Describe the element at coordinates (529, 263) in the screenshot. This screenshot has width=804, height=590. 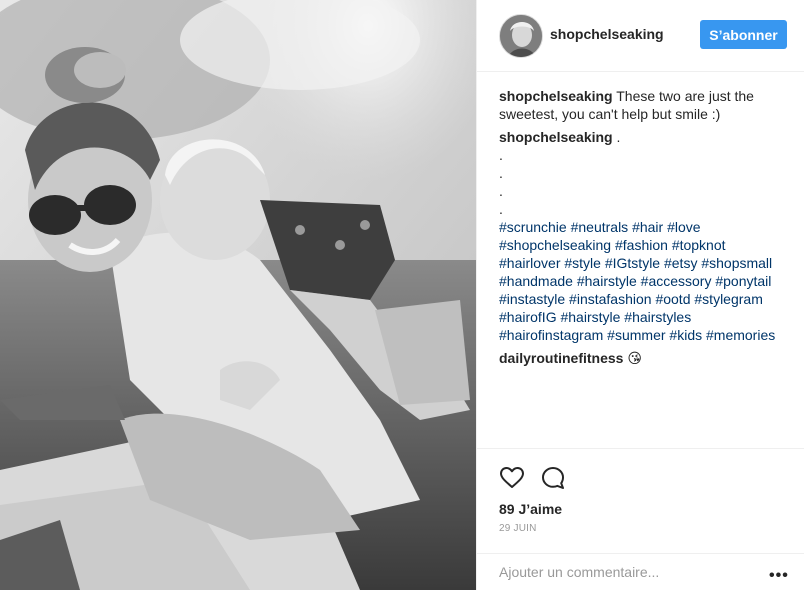
I see `hashtag-link: #hairlover` at that location.